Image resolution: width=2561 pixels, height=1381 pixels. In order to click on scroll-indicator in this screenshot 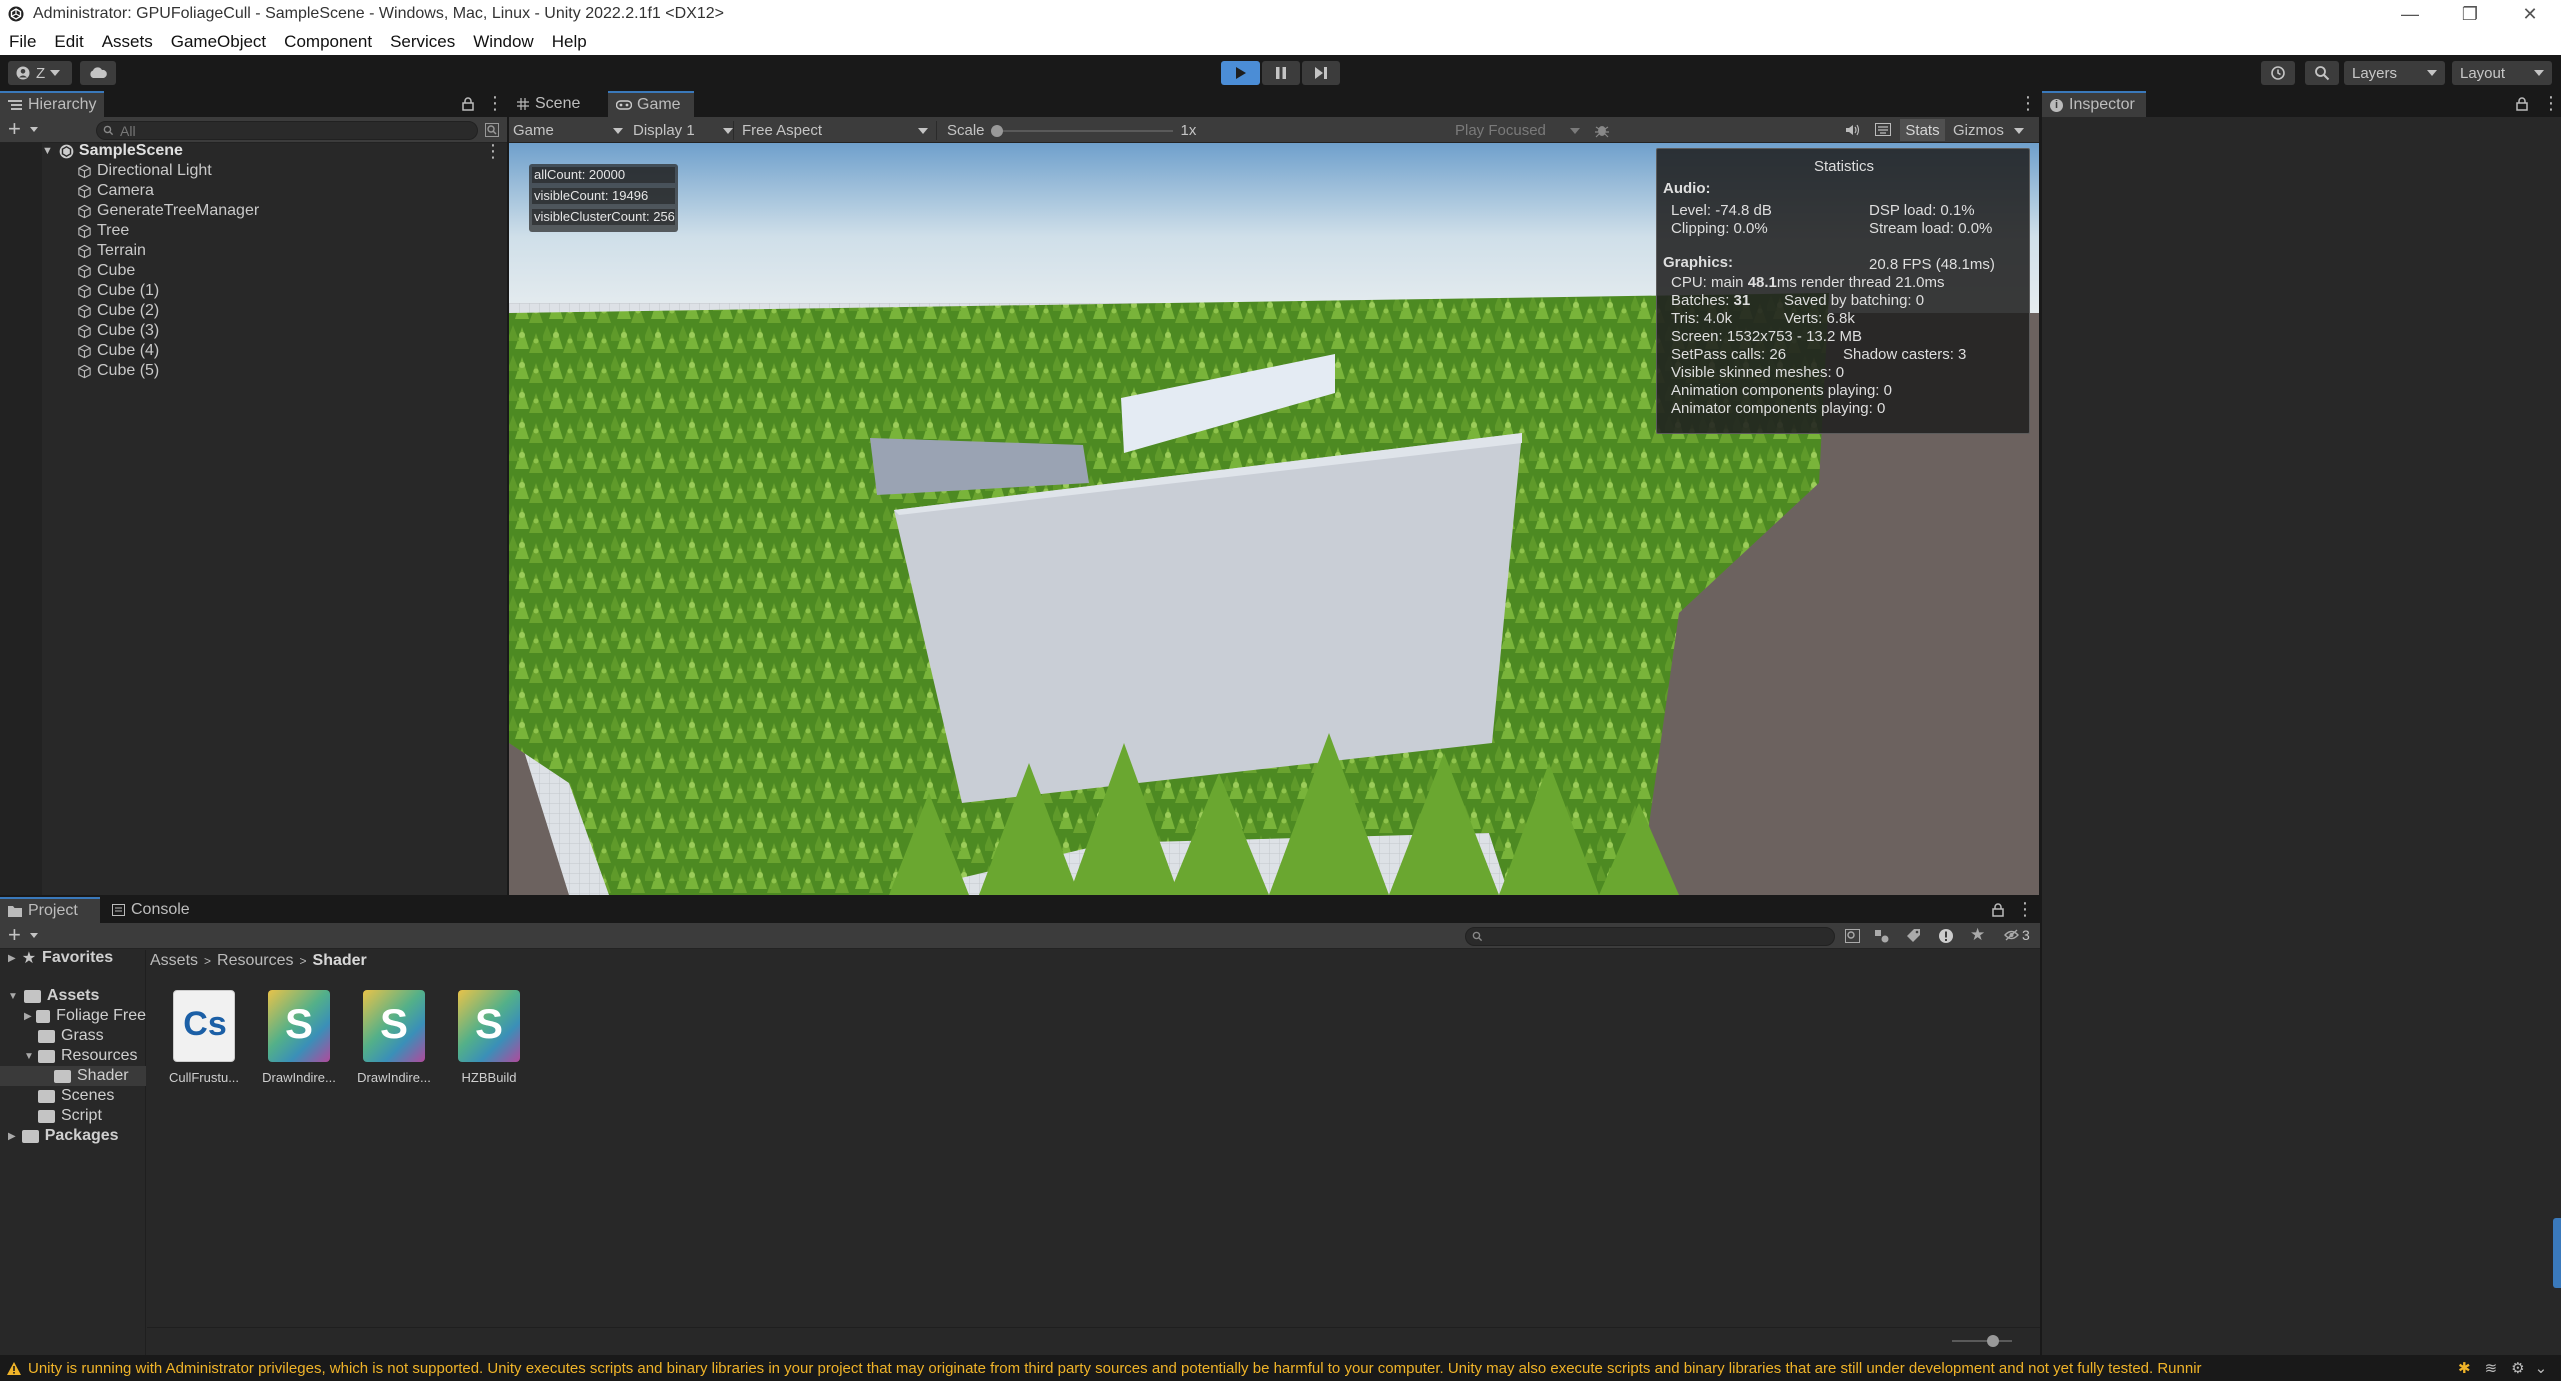, I will do `click(2557, 1253)`.